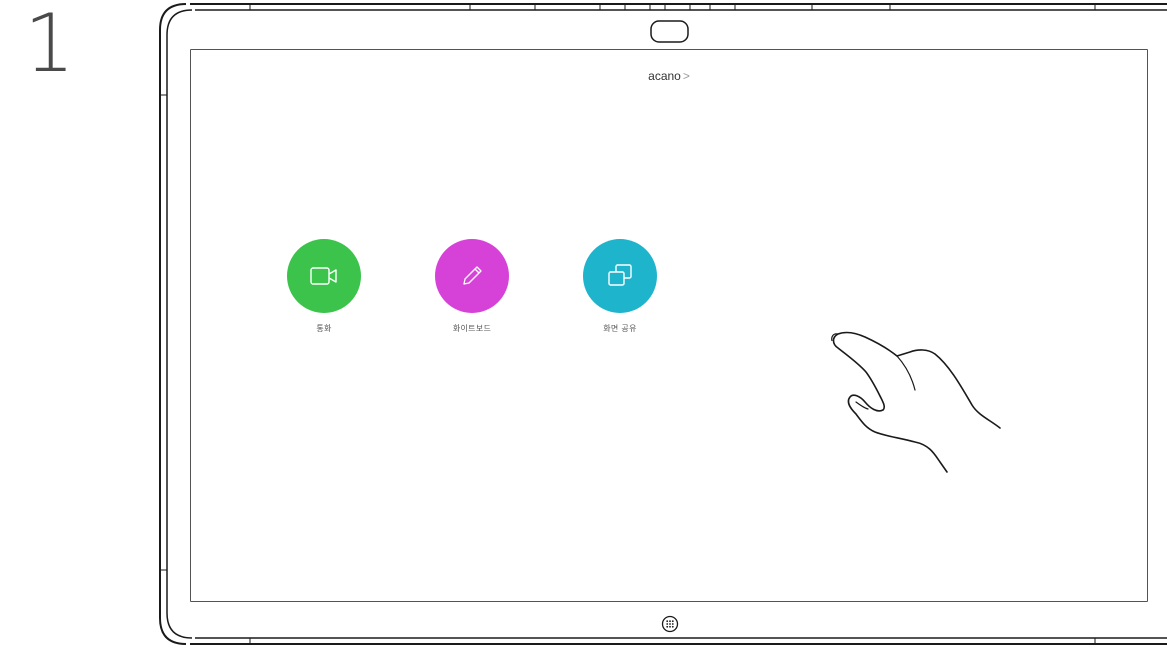  Describe the element at coordinates (686, 76) in the screenshot. I see `chevron-right-icon: >` at that location.